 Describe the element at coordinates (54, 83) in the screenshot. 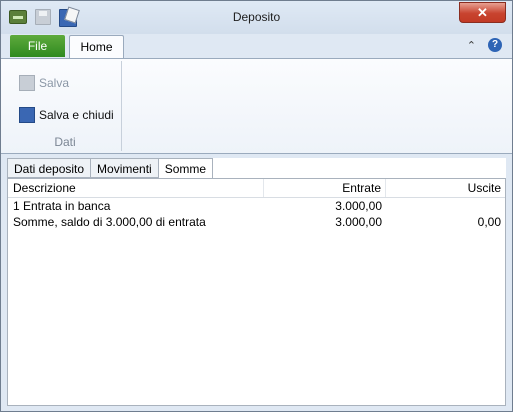

I see `save-label: Salva` at that location.